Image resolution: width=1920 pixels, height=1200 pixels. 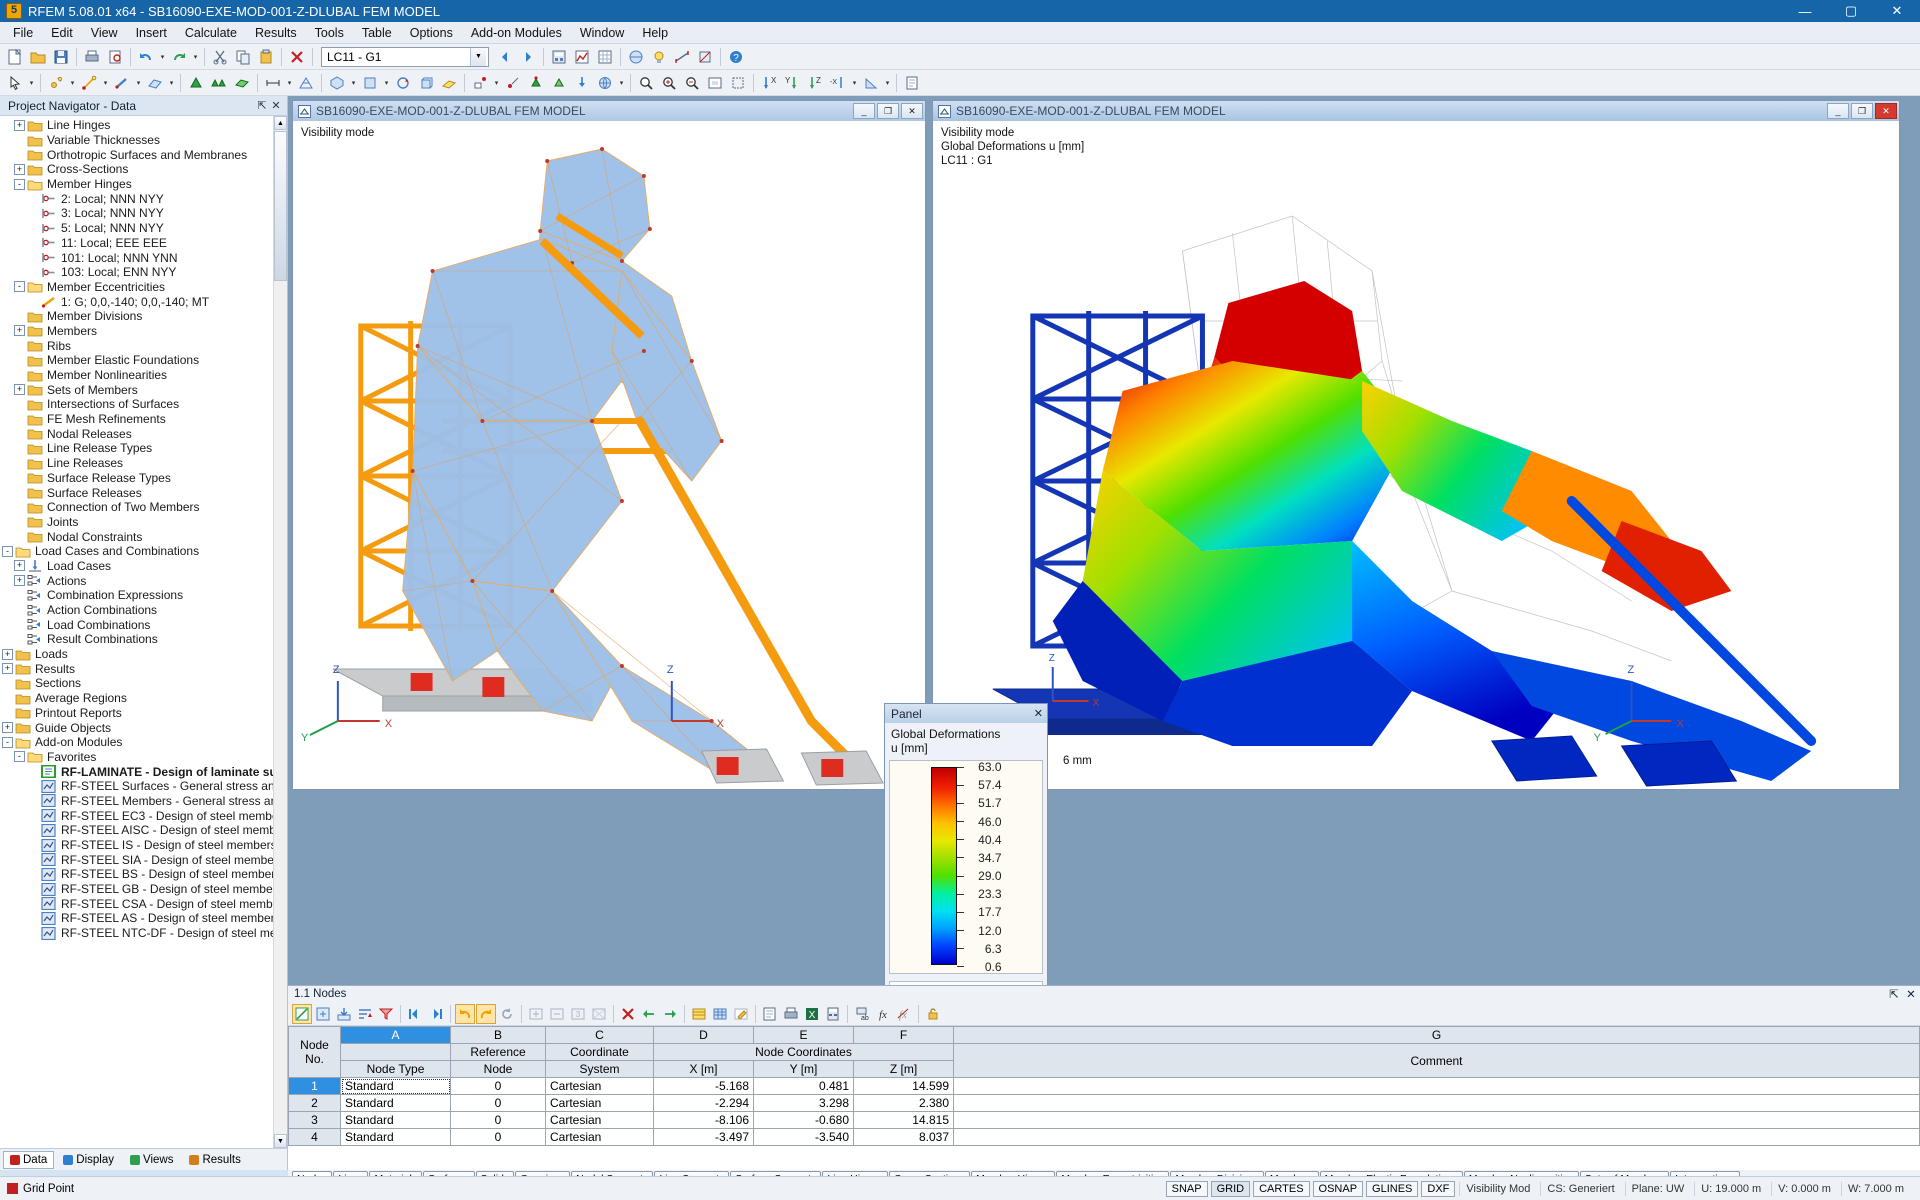 I want to click on view-front-icon, so click(x=370, y=83).